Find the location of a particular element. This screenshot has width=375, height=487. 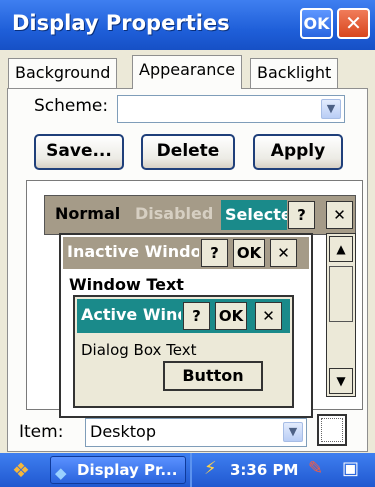

window-title: Display Properties is located at coordinates (121, 23).